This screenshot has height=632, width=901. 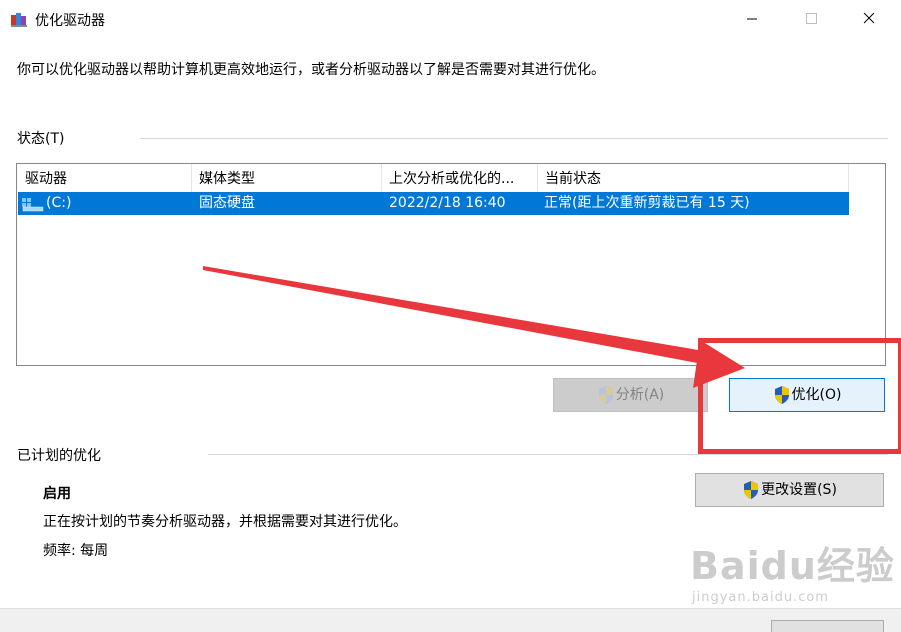 I want to click on watermark-url: jingyan.baidu.com, so click(x=760, y=597).